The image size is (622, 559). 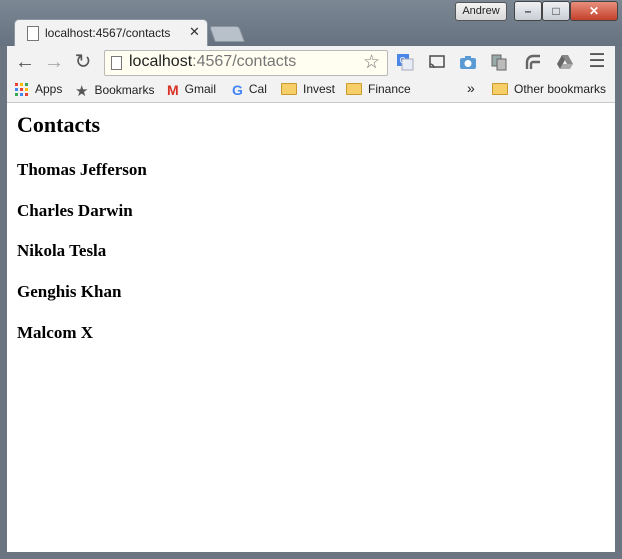 I want to click on gmail-icon: M, so click(x=173, y=90).